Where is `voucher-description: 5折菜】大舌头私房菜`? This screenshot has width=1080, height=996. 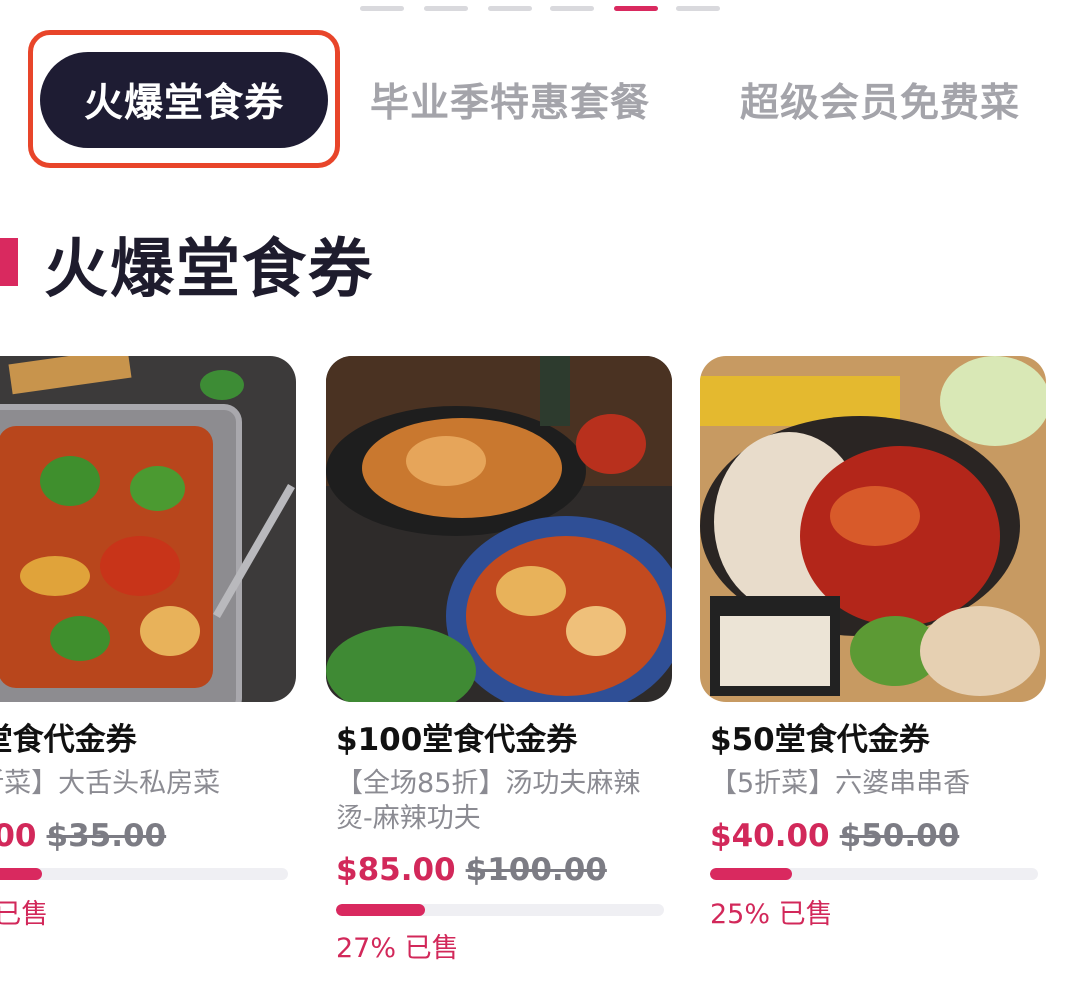 voucher-description: 5折菜】大舌头私房菜 is located at coordinates (110, 783).